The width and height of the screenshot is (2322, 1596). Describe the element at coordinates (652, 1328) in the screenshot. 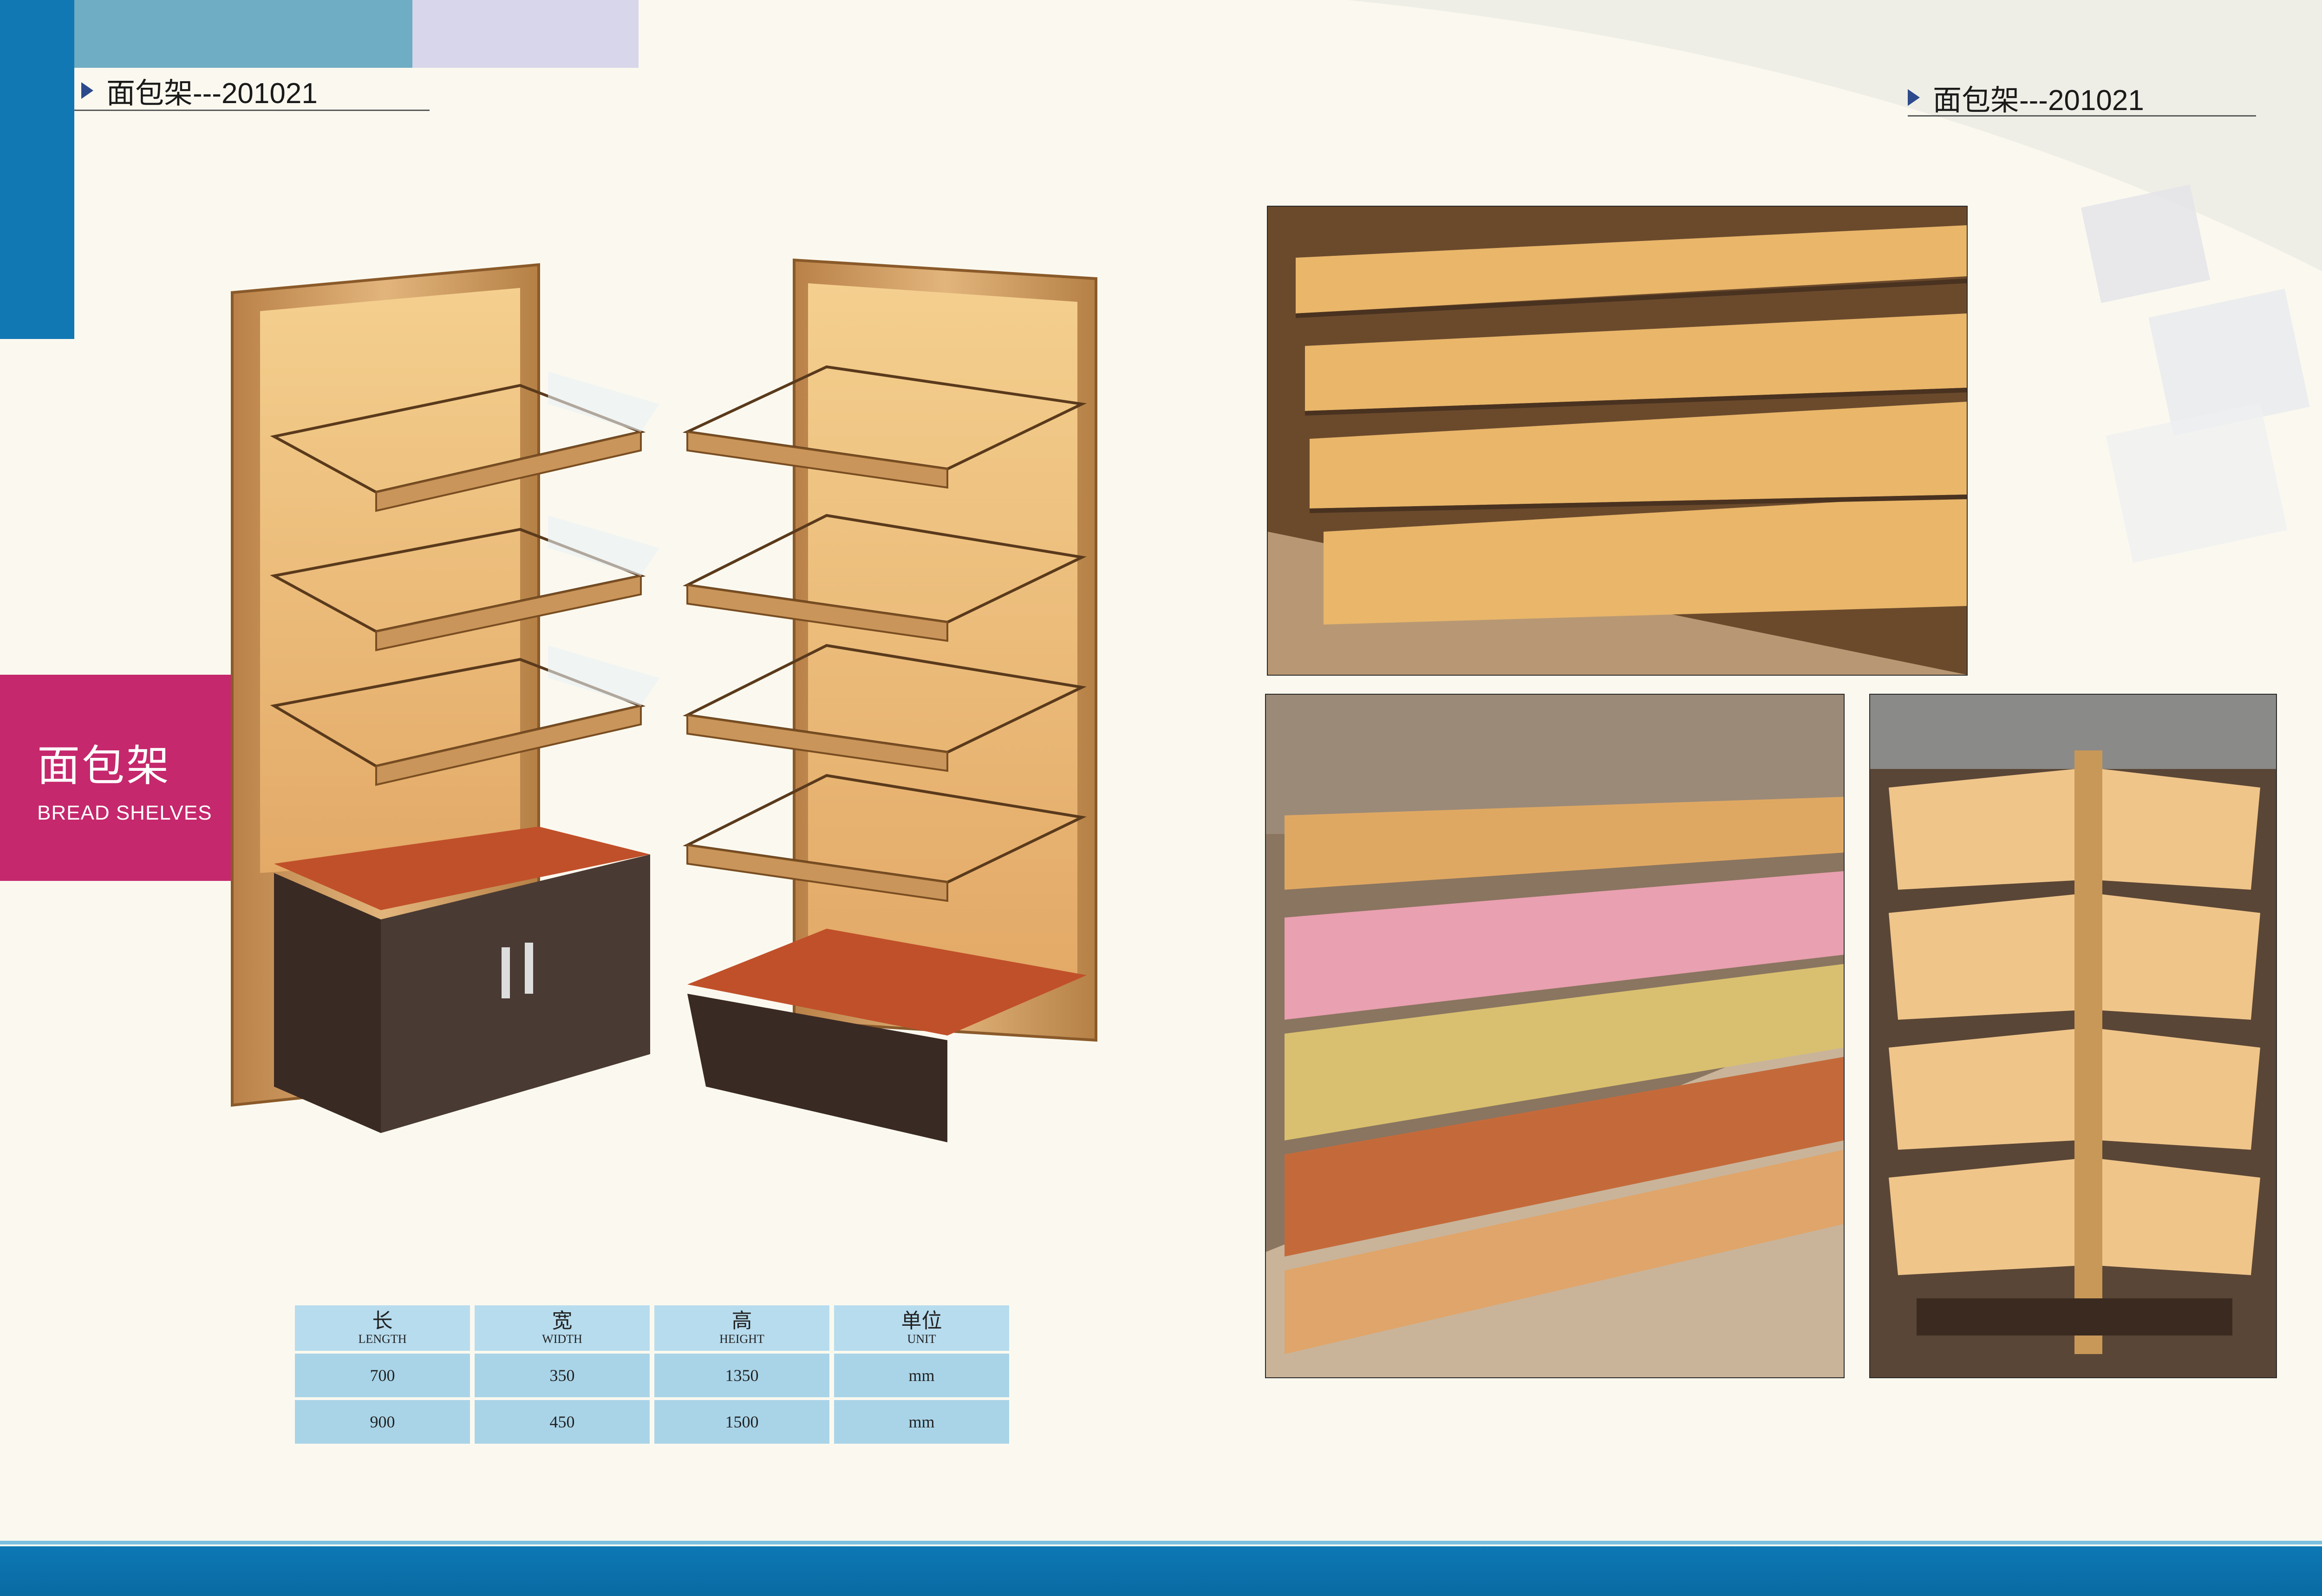

I see `spec-header-row: 长 LENGTH 宽 WIDTH 高 HEIGHT 单位 UNIT` at that location.